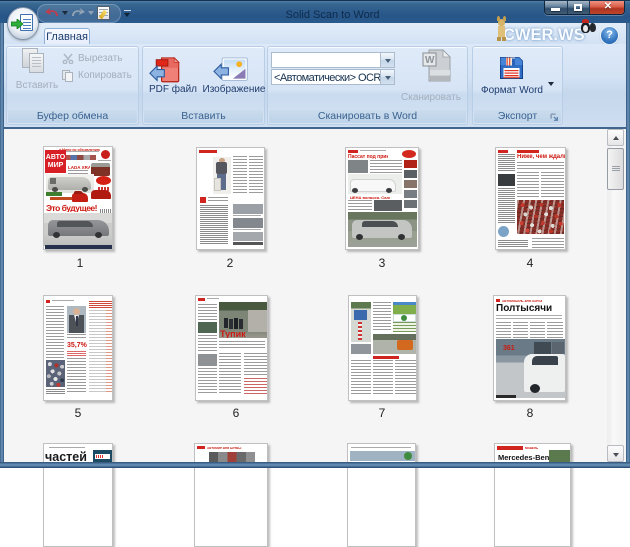 The height and width of the screenshot is (547, 630). Describe the element at coordinates (430, 60) in the screenshot. I see `svg-text: W` at that location.